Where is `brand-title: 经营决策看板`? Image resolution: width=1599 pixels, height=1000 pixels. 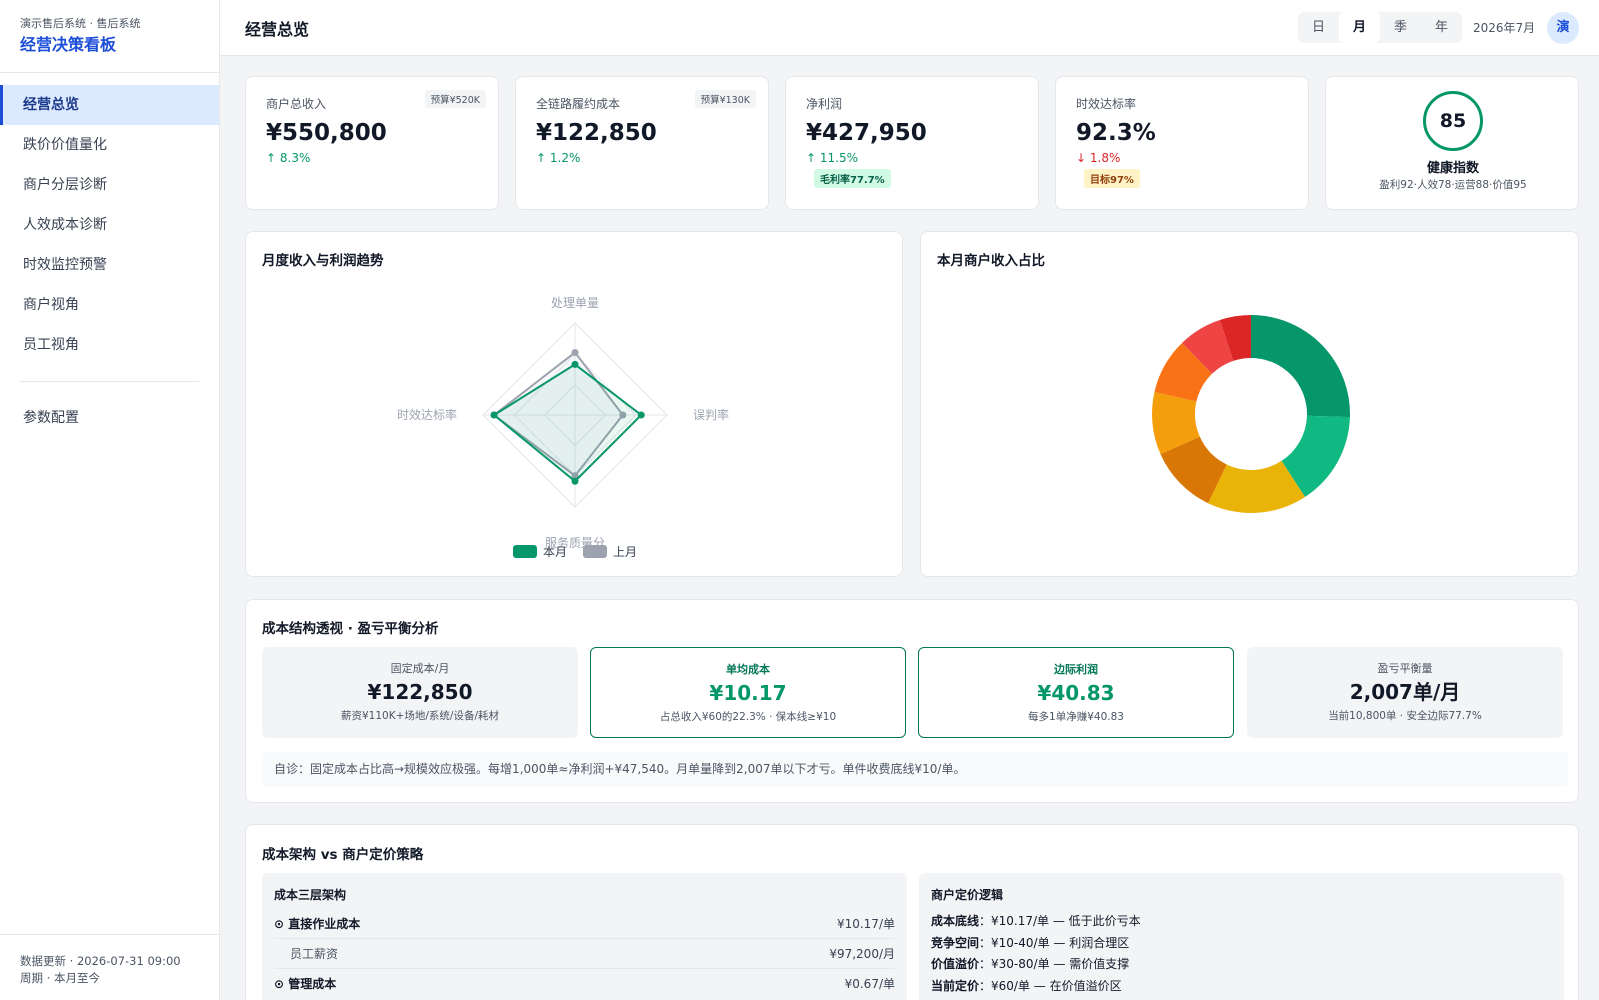
brand-title: 经营决策看板 is located at coordinates (68, 44).